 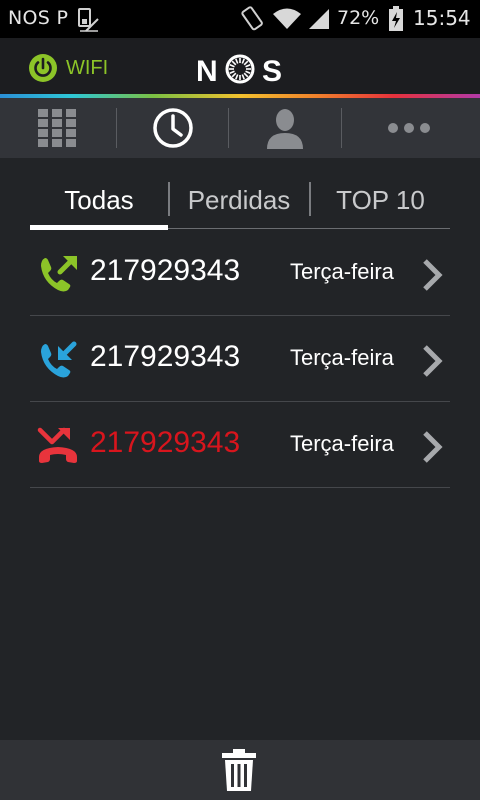 I want to click on vibrate-icon, so click(x=252, y=18).